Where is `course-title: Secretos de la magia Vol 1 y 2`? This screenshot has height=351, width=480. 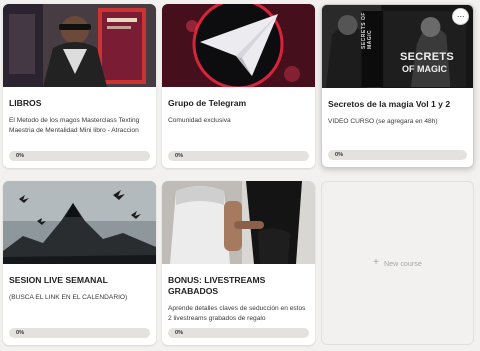
course-title: Secretos de la magia Vol 1 y 2 is located at coordinates (389, 104).